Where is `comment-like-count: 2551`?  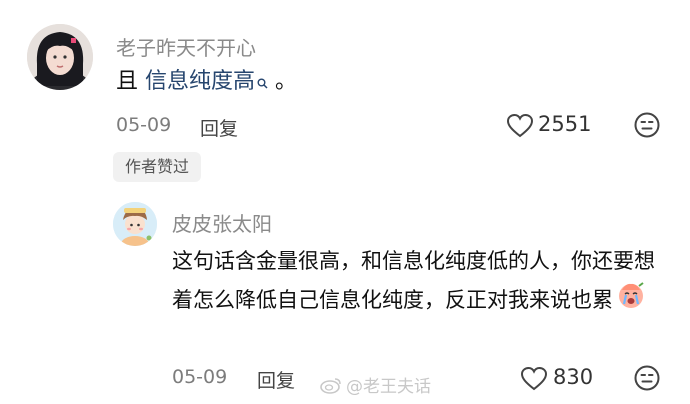
comment-like-count: 2551 is located at coordinates (565, 124).